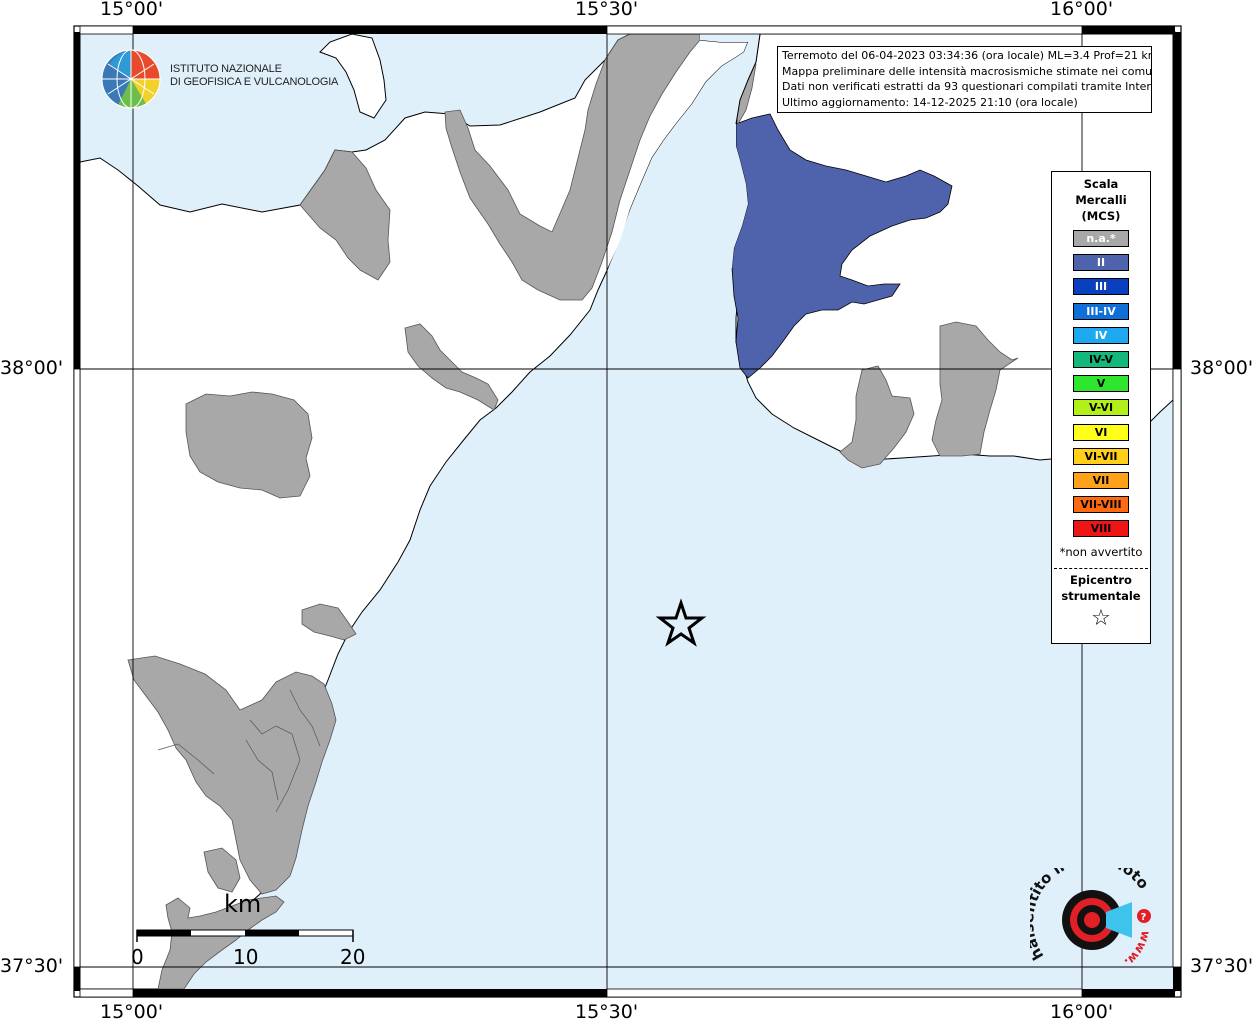 This screenshot has height=1024, width=1254. Describe the element at coordinates (1101, 311) in the screenshot. I see `legend-item: III-IV` at that location.